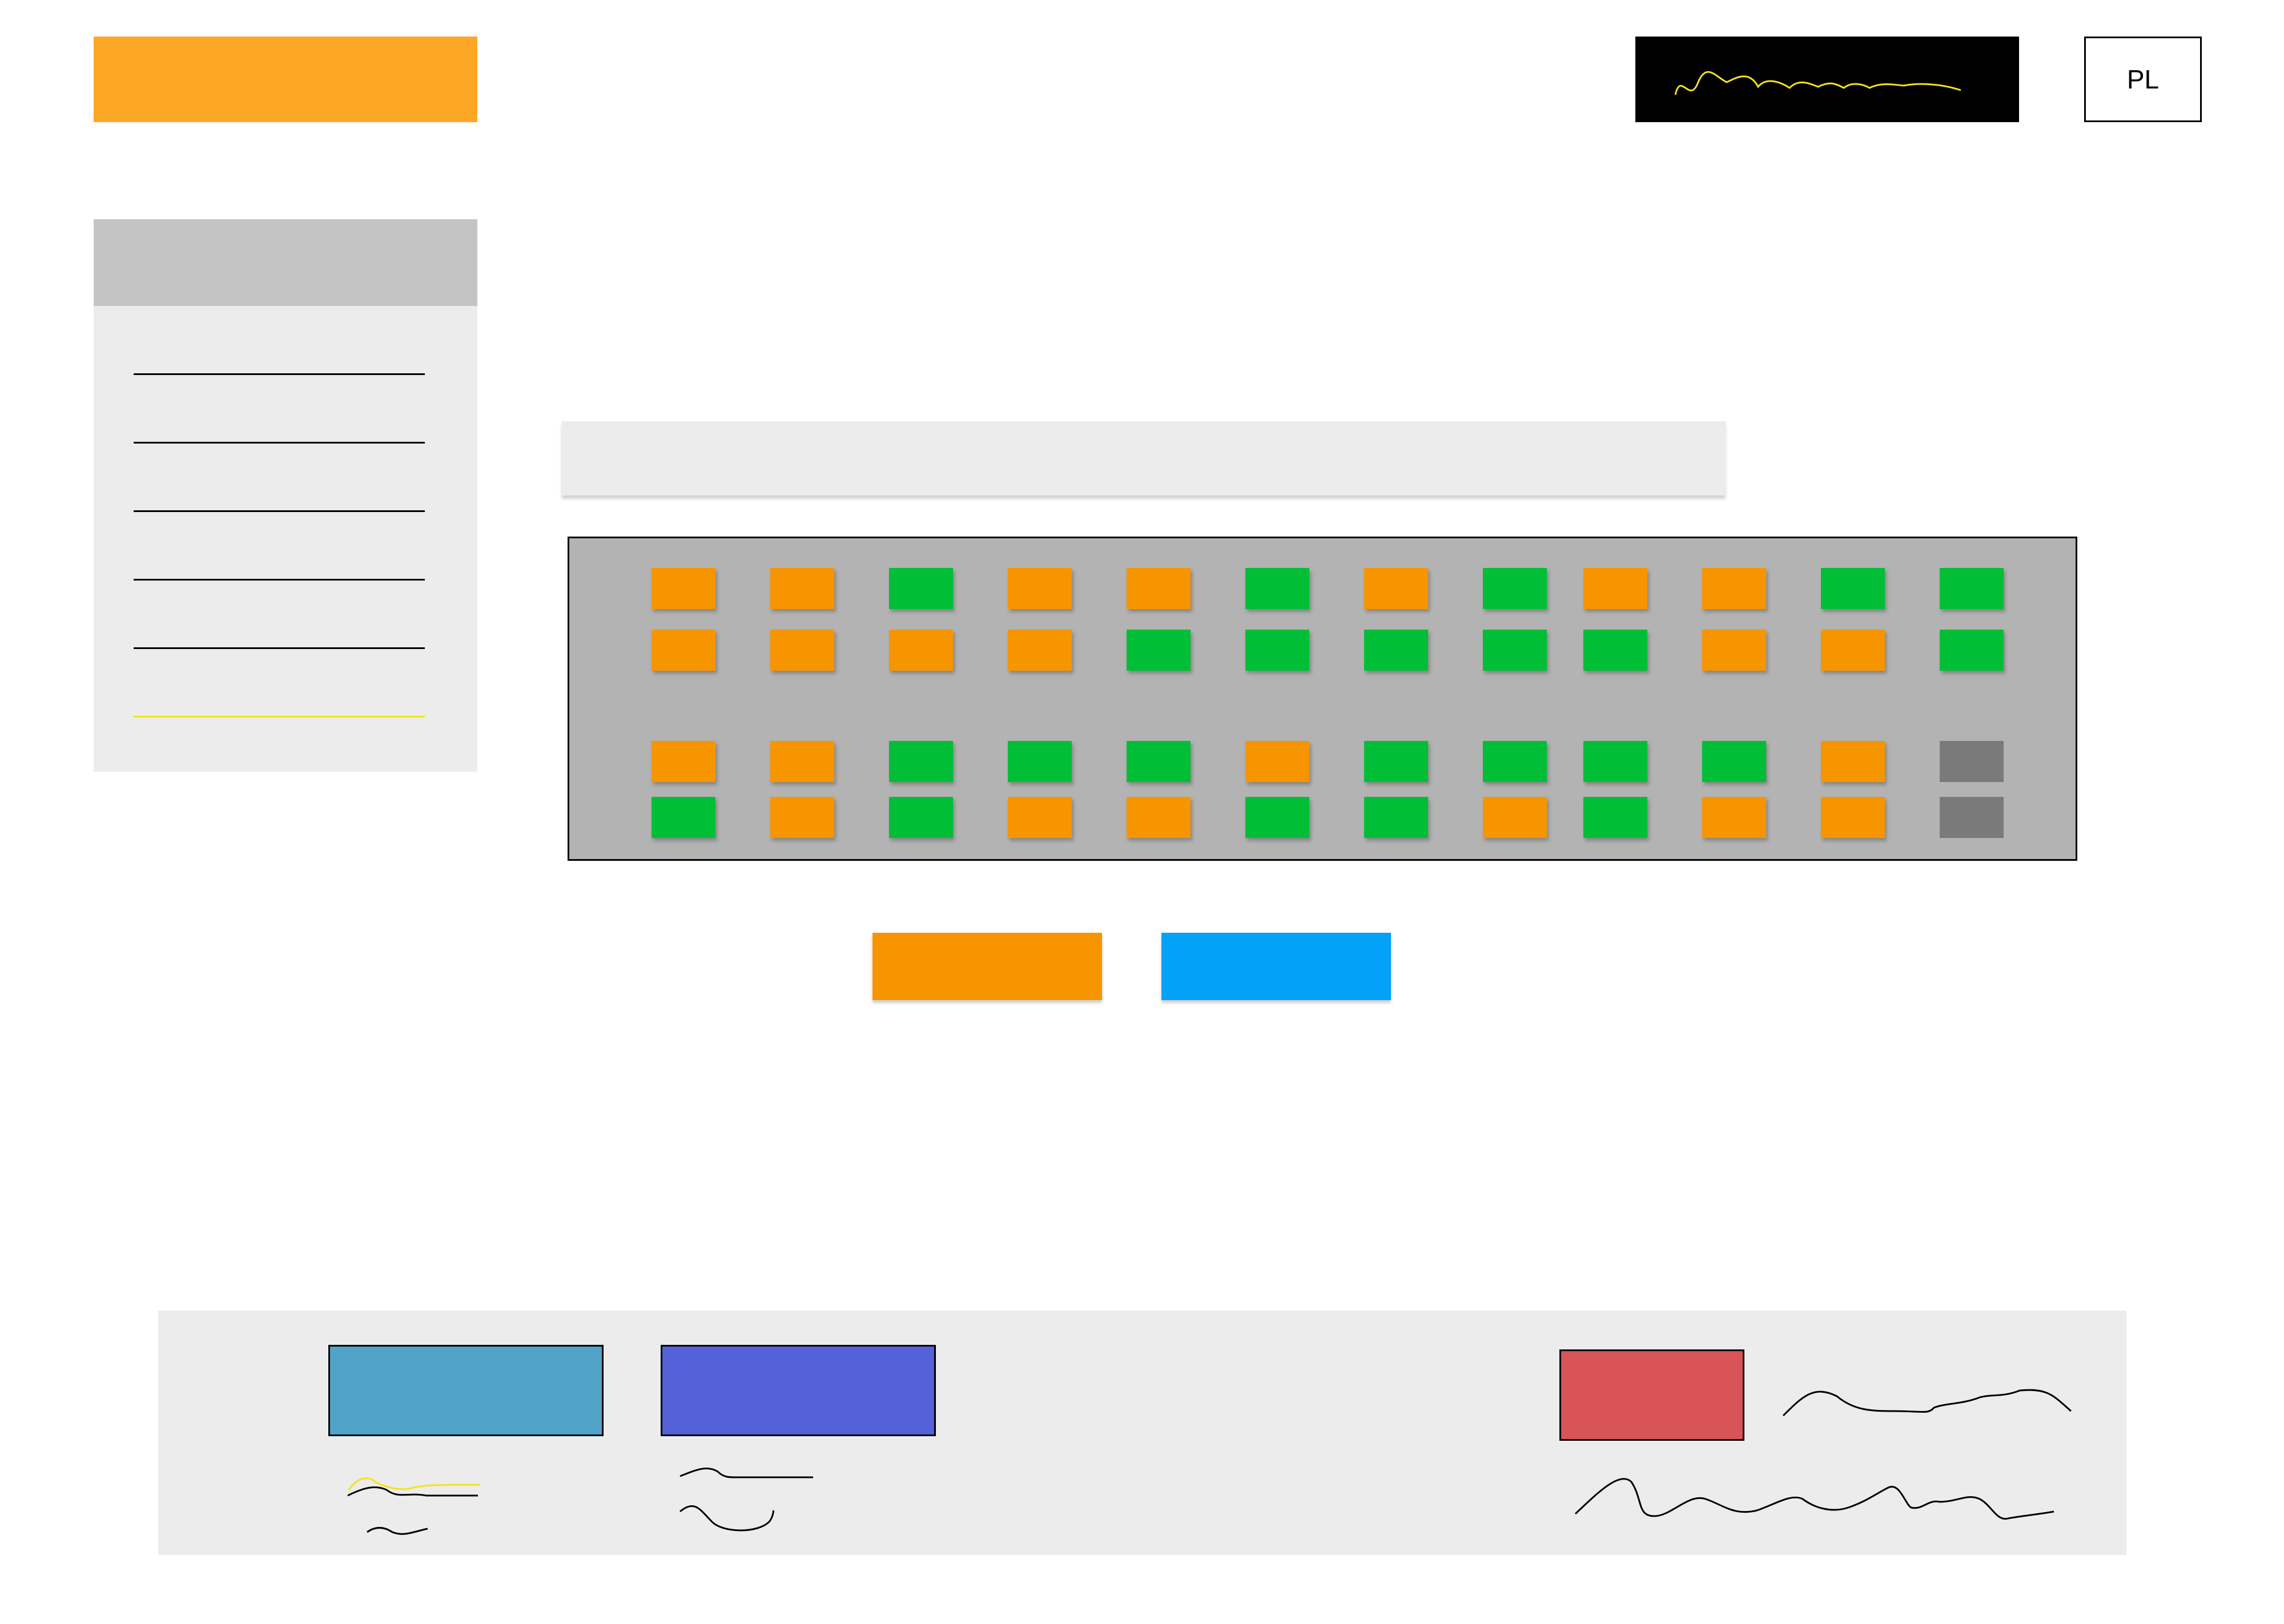 The image size is (2284, 1624). Describe the element at coordinates (279, 717) in the screenshot. I see `sidebar-item-active` at that location.